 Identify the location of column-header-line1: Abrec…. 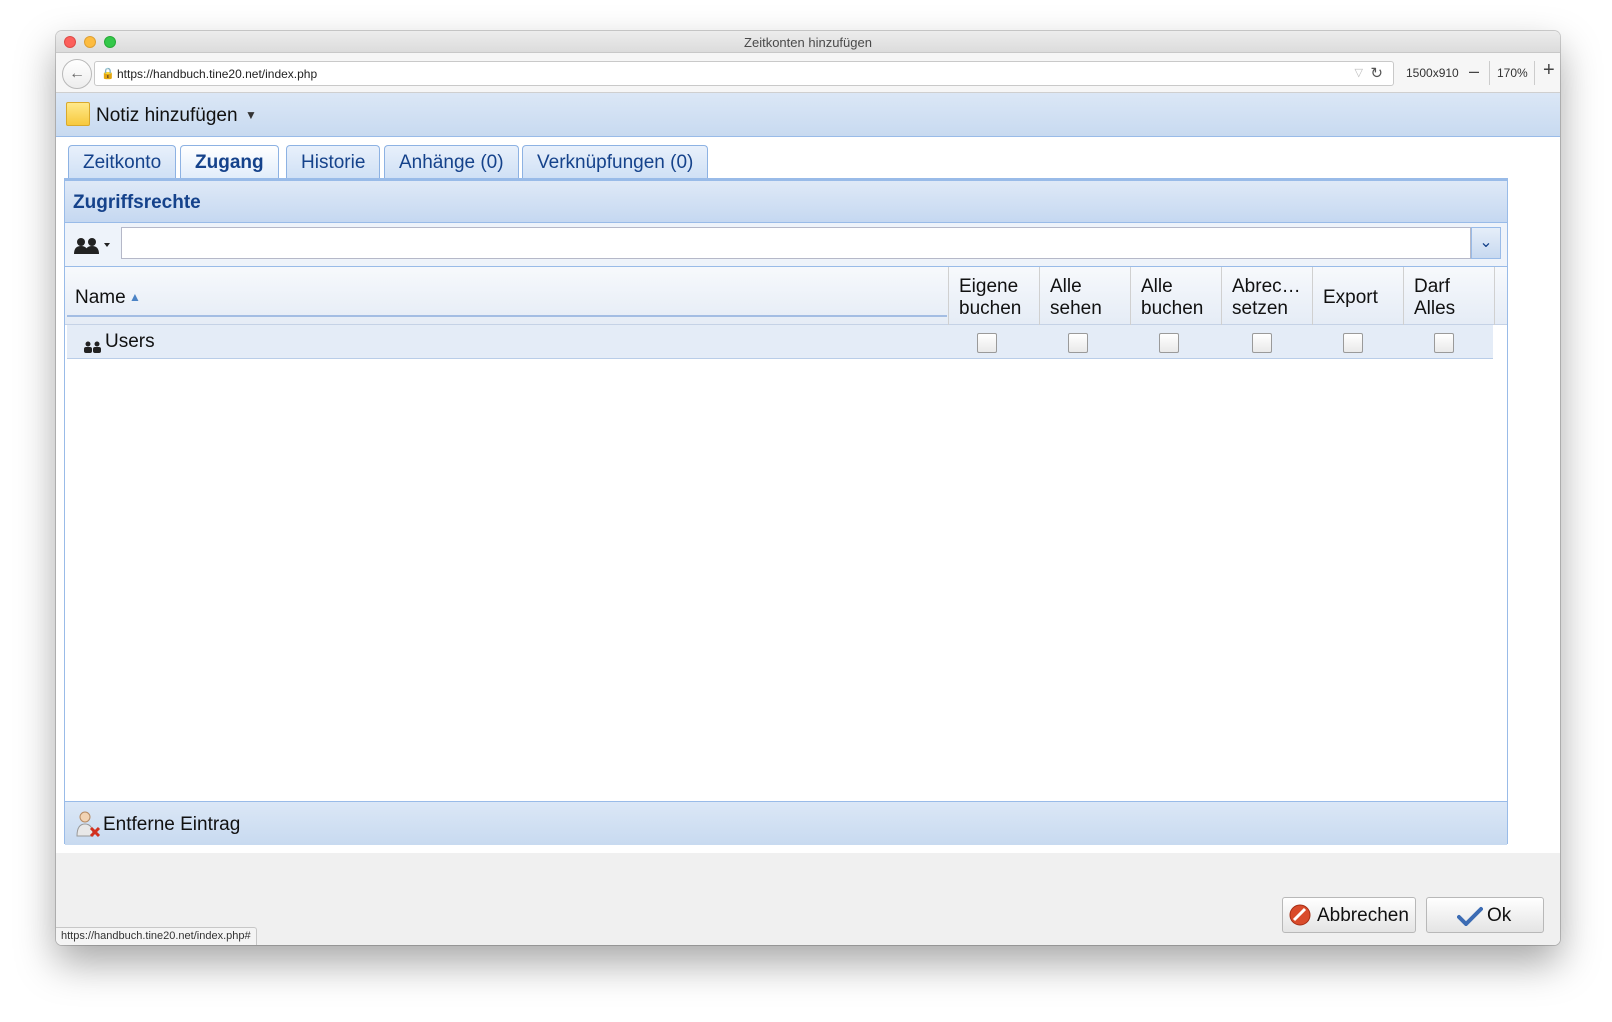
(1266, 286).